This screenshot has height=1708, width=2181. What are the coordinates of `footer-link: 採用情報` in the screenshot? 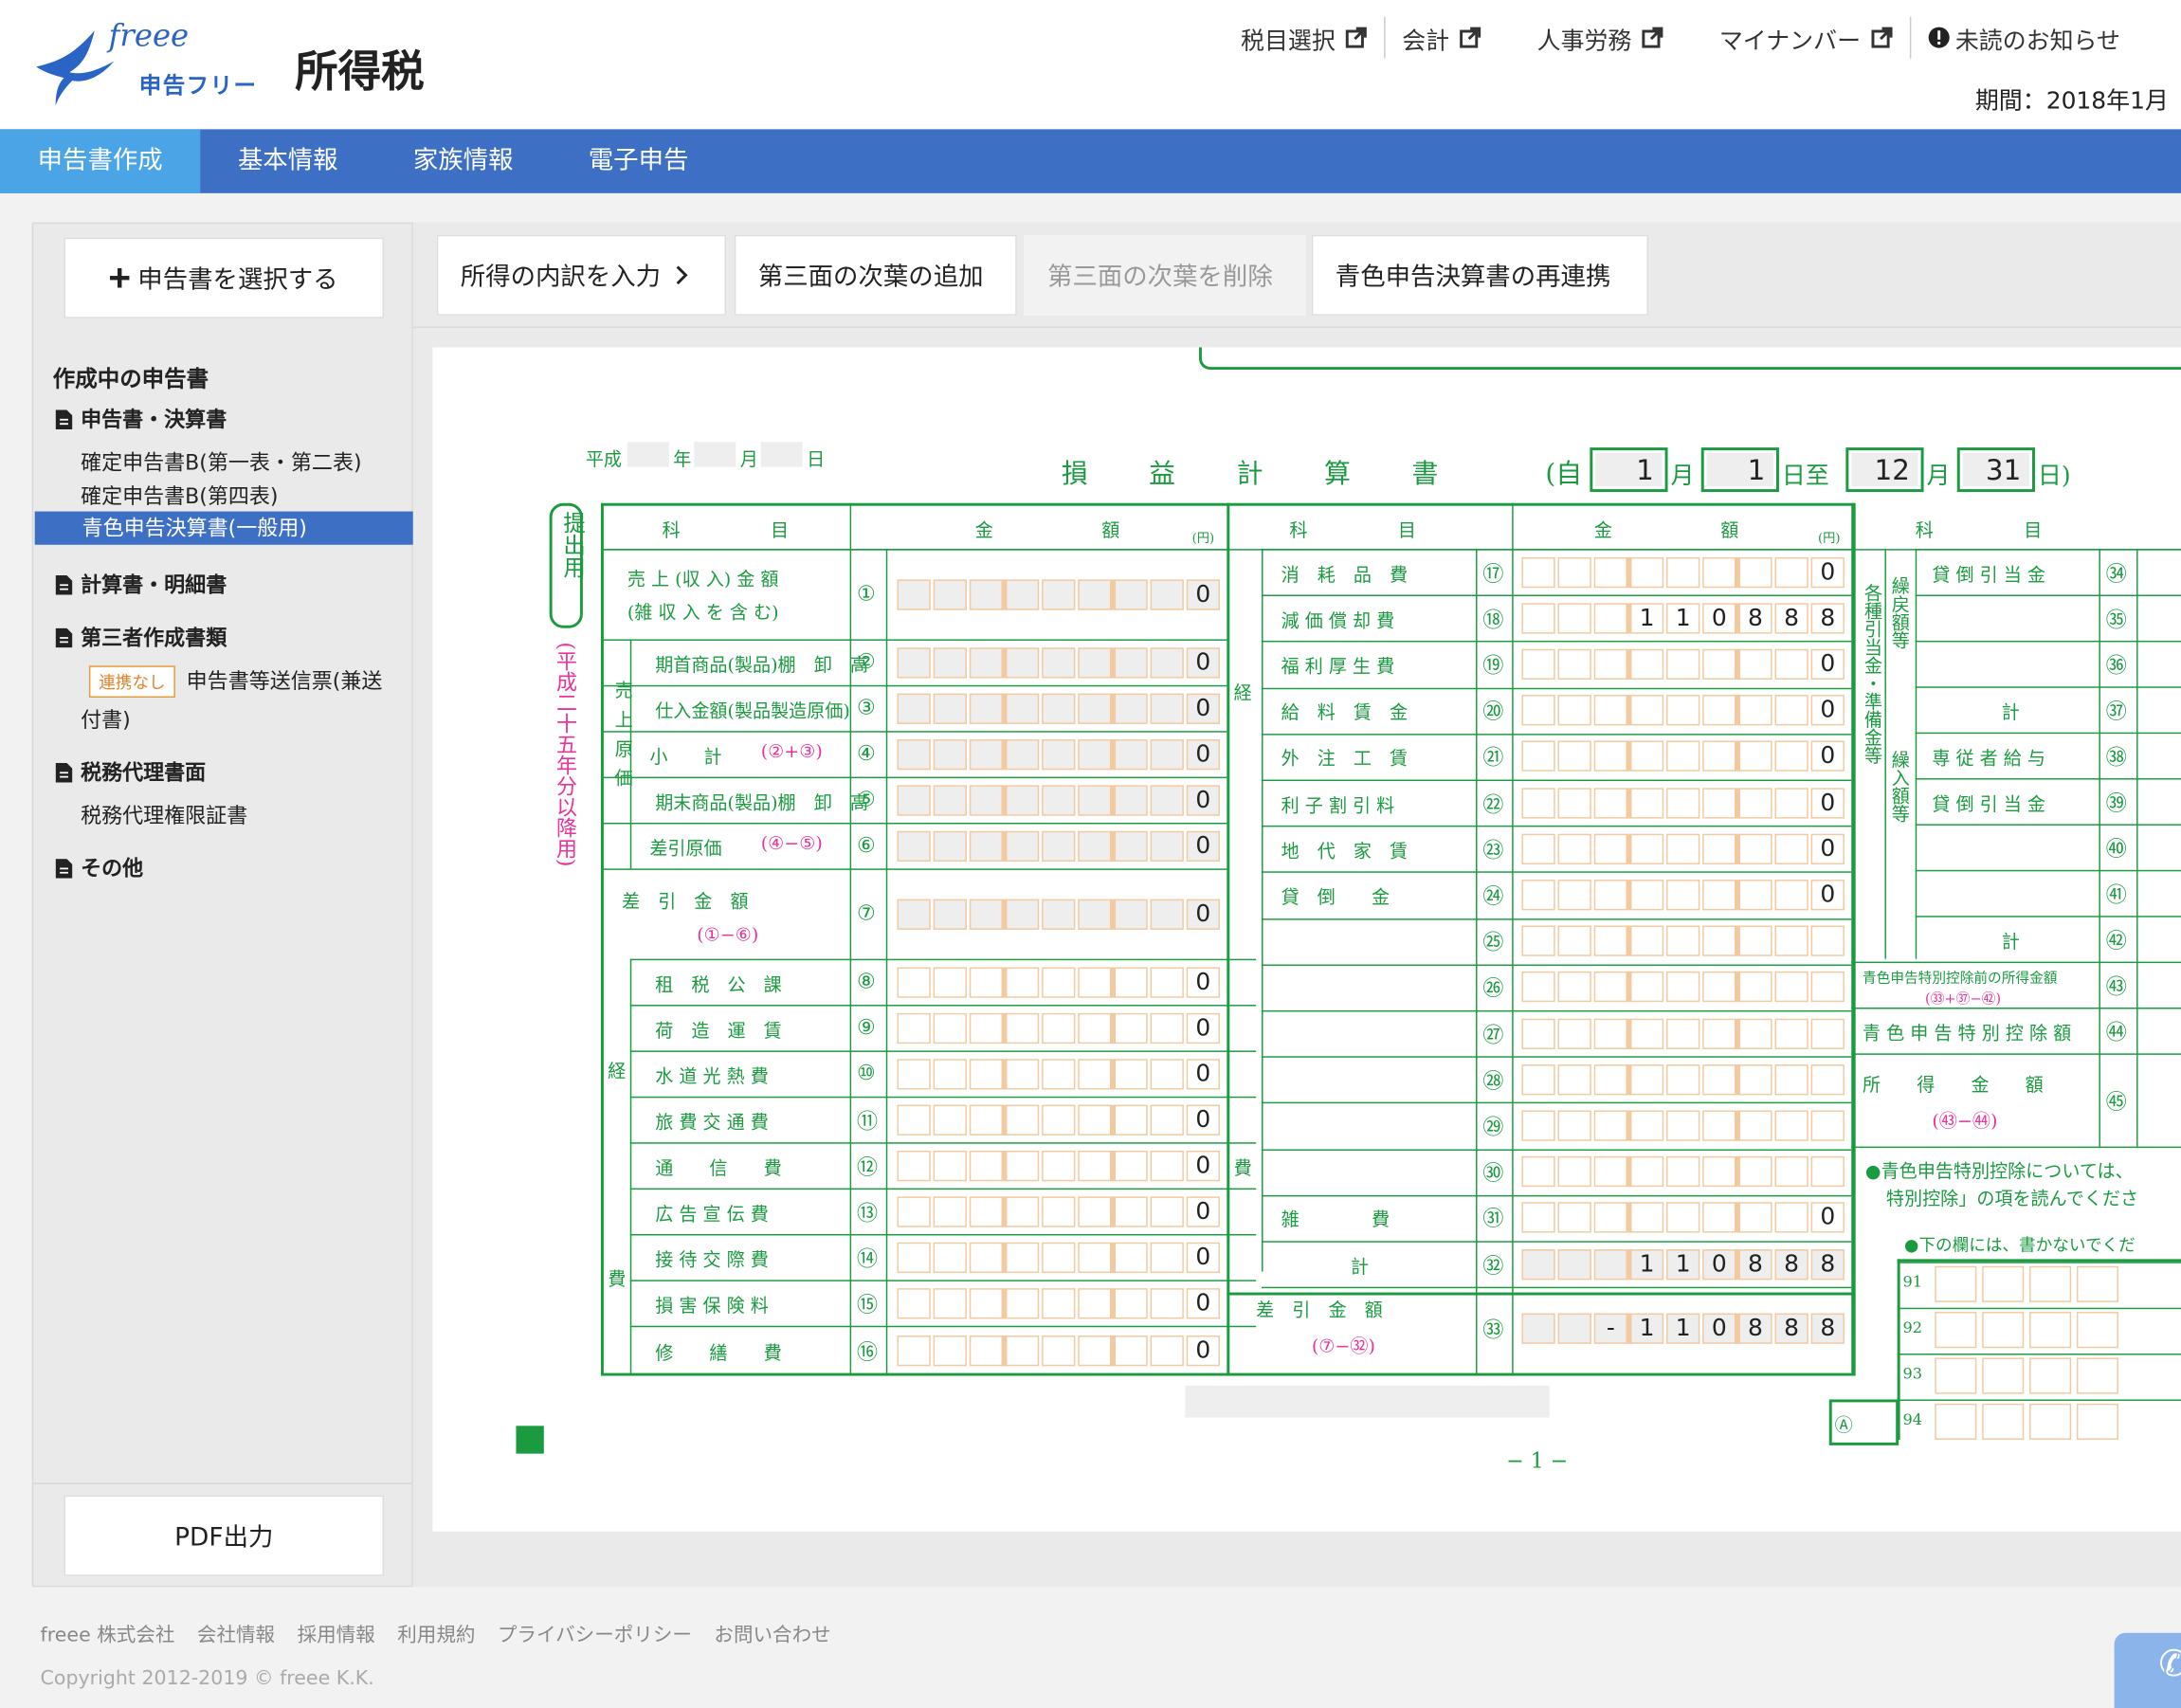 It's located at (336, 1634).